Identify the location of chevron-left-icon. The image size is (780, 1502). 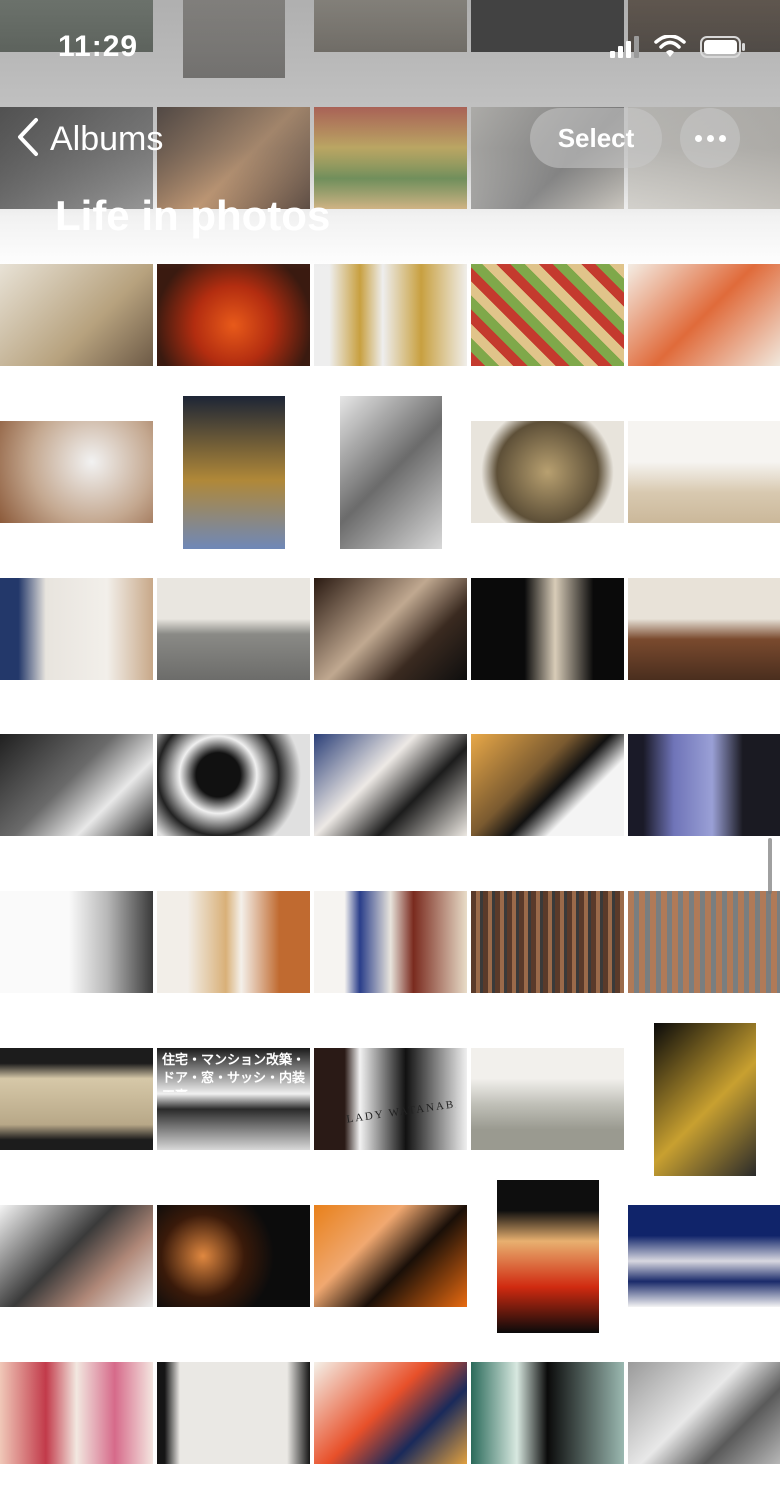
(28, 139).